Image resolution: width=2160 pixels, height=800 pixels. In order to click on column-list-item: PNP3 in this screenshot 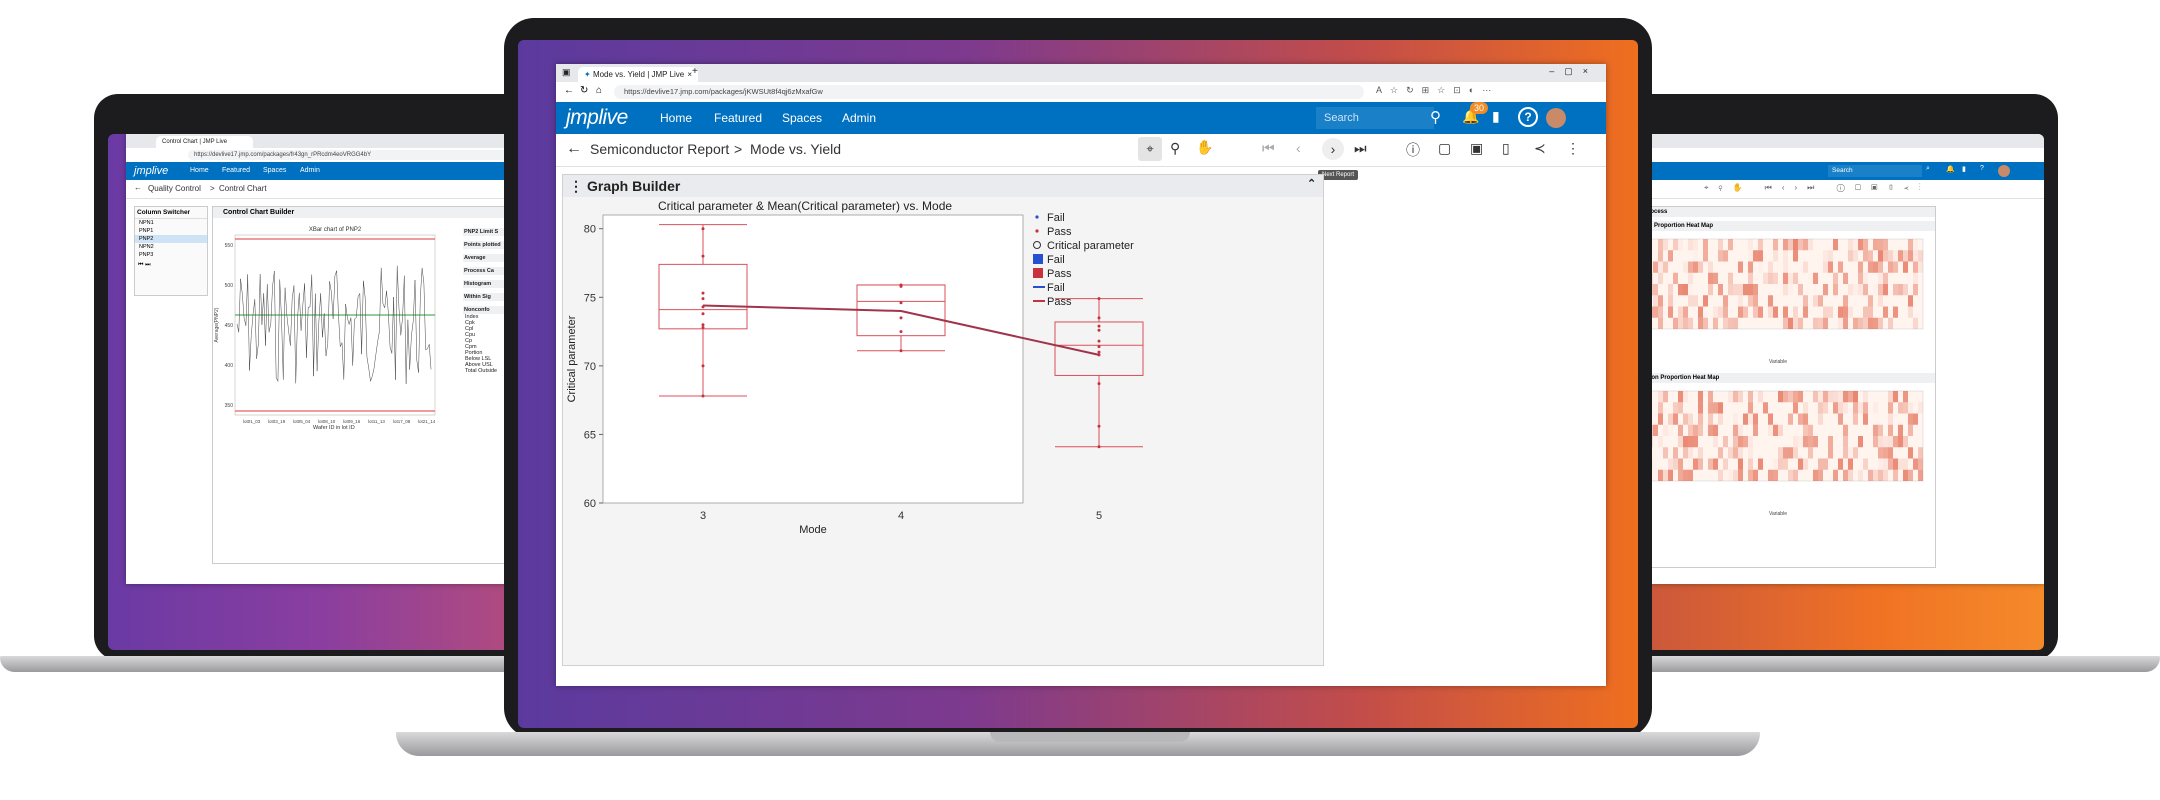, I will do `click(171, 255)`.